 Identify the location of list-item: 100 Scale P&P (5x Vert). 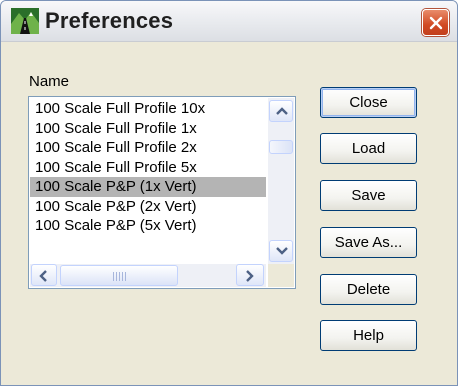
(148, 226).